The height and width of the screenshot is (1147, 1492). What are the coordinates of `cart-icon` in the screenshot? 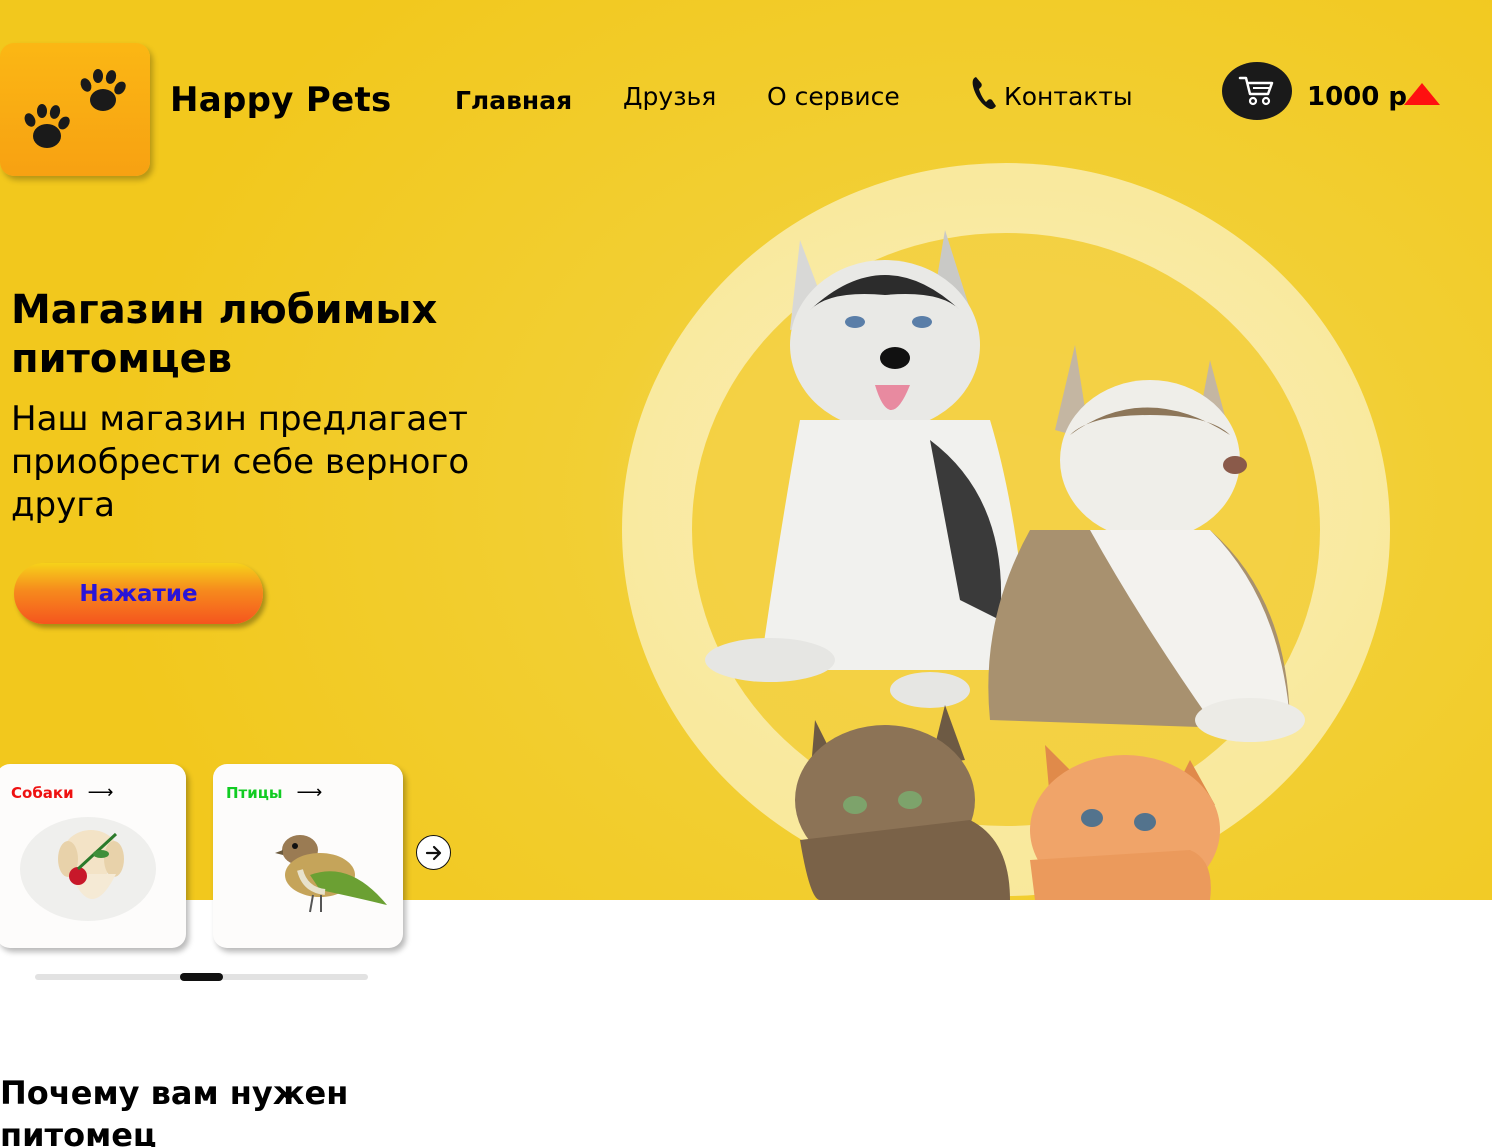 It's located at (1256, 91).